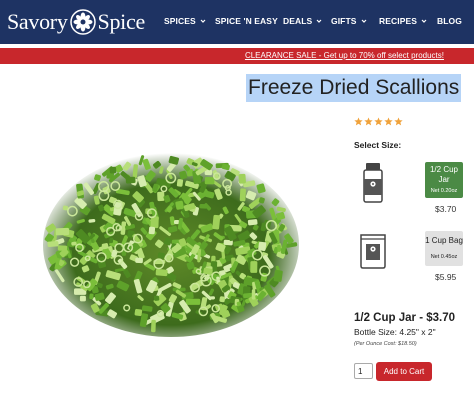  I want to click on nav-deals: DEALS, so click(302, 21).